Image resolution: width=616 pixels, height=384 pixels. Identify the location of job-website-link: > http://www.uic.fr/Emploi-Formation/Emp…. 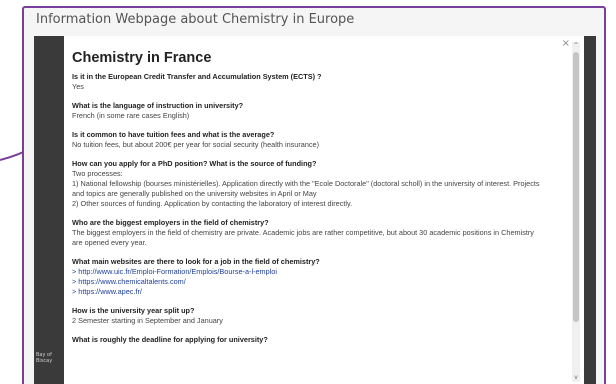
(319, 272).